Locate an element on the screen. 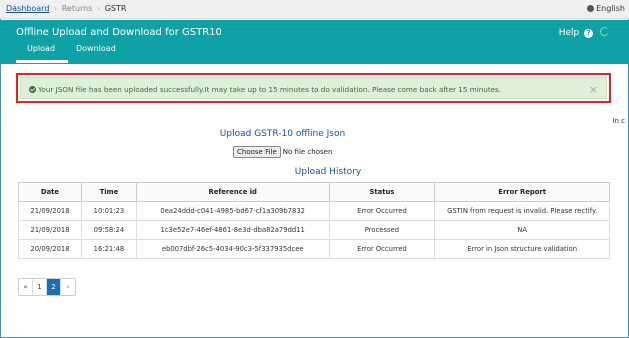 Image resolution: width=629 pixels, height=338 pixels. close-alert-button: × is located at coordinates (593, 89).